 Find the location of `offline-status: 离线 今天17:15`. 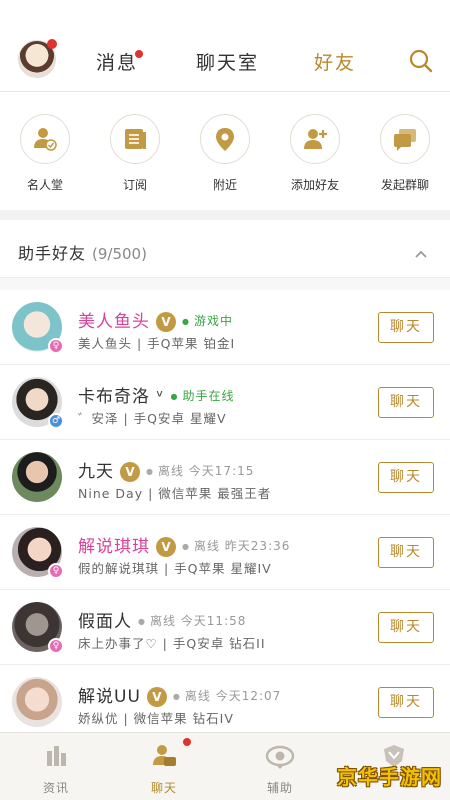

offline-status: 离线 今天17:15 is located at coordinates (200, 471).